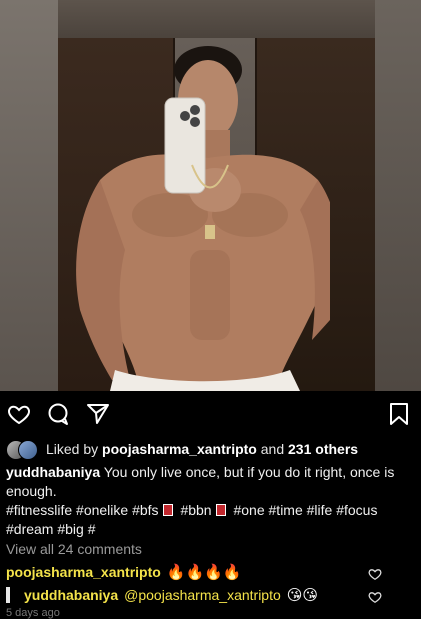 The image size is (421, 619). What do you see at coordinates (323, 449) in the screenshot?
I see `likes-others: 231 others` at bounding box center [323, 449].